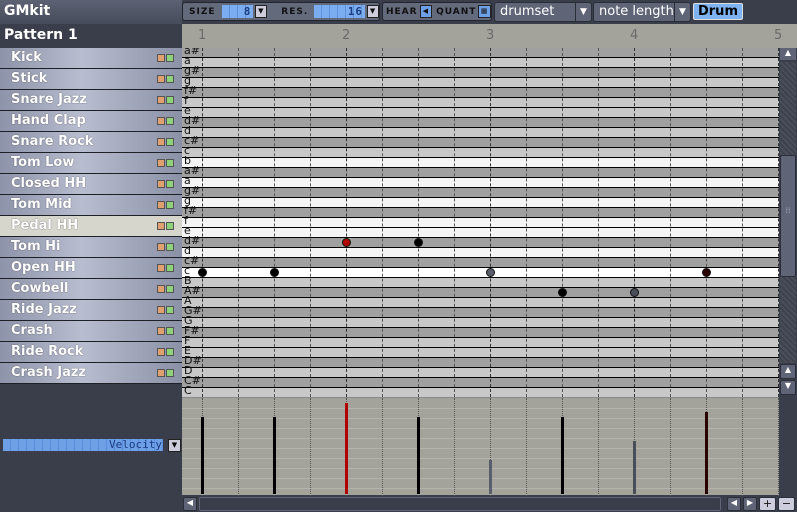 The image size is (797, 512). I want to click on piano-row: A#, so click(480, 291).